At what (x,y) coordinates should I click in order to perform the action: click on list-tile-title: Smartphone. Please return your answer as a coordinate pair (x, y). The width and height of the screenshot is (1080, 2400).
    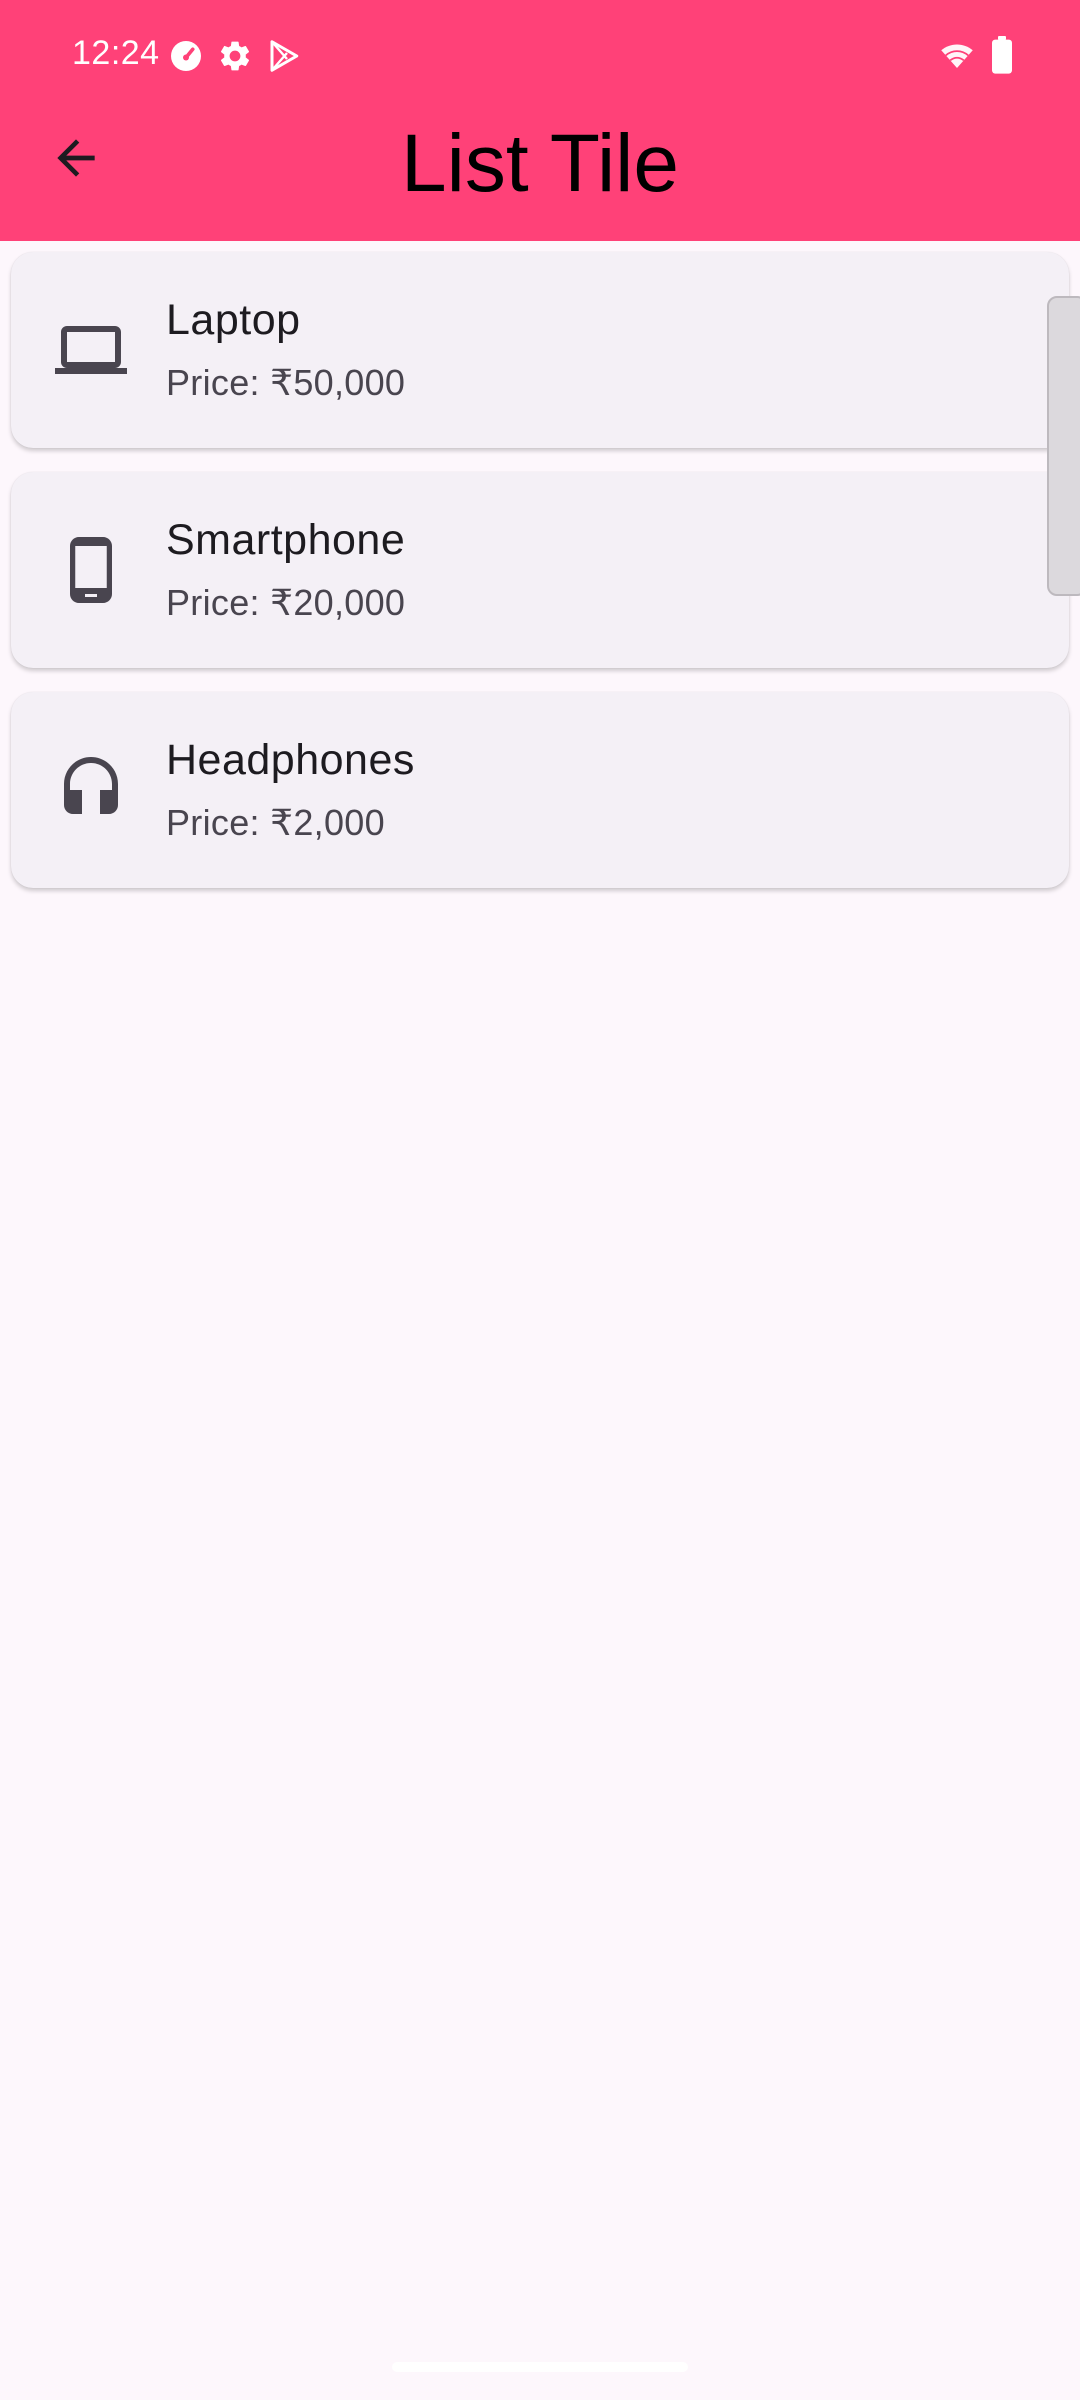
    Looking at the image, I should click on (286, 540).